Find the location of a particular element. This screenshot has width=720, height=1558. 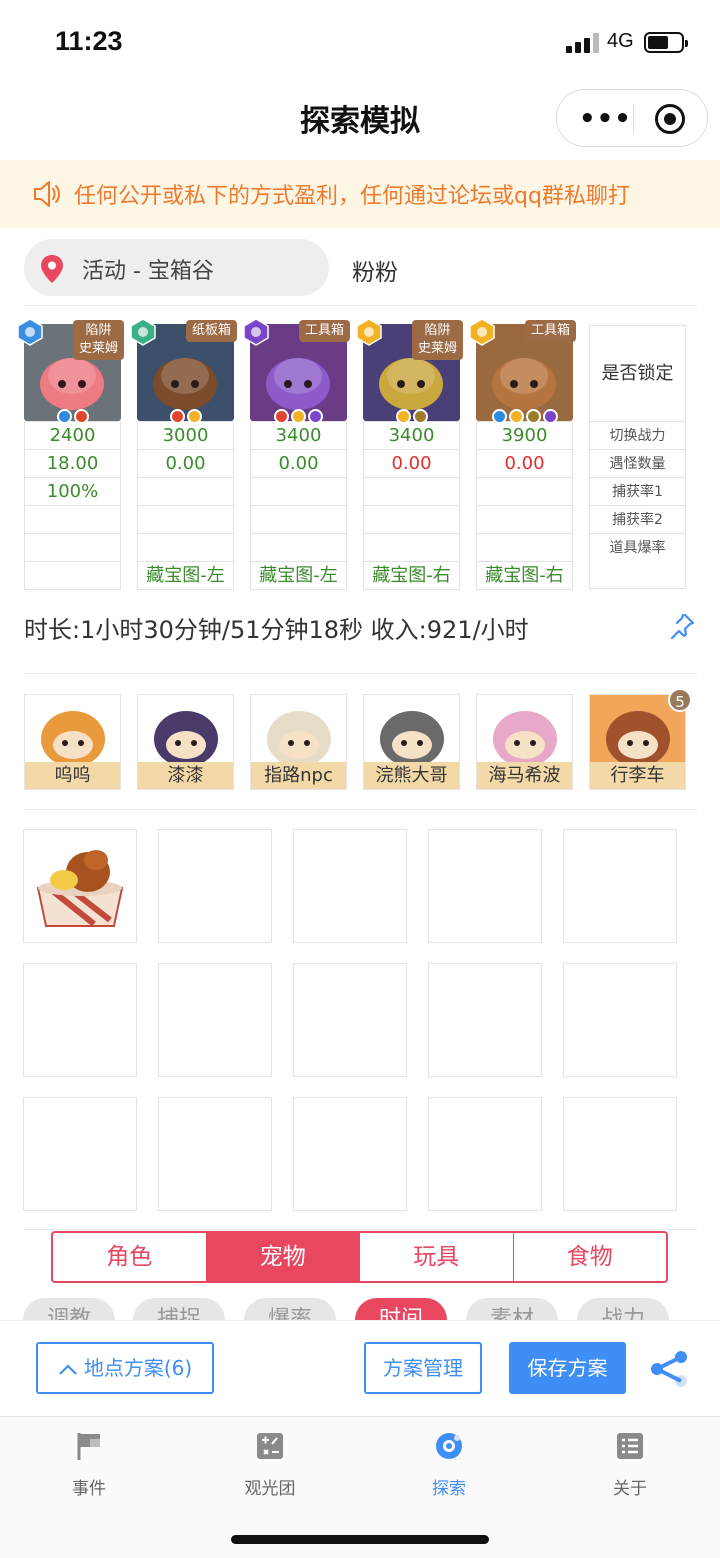

capsule-divider is located at coordinates (633, 119).